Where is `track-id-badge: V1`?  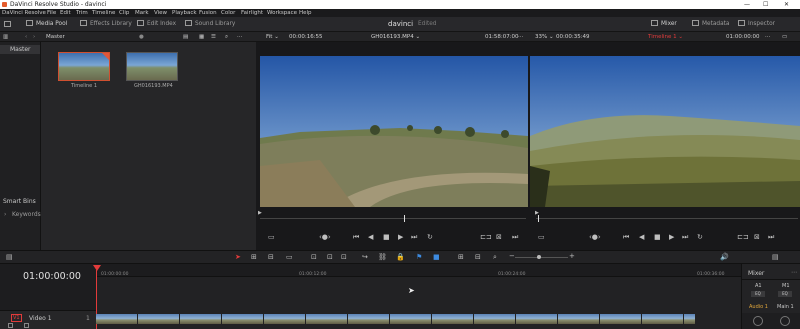
track-id-badge: V1 is located at coordinates (16, 318).